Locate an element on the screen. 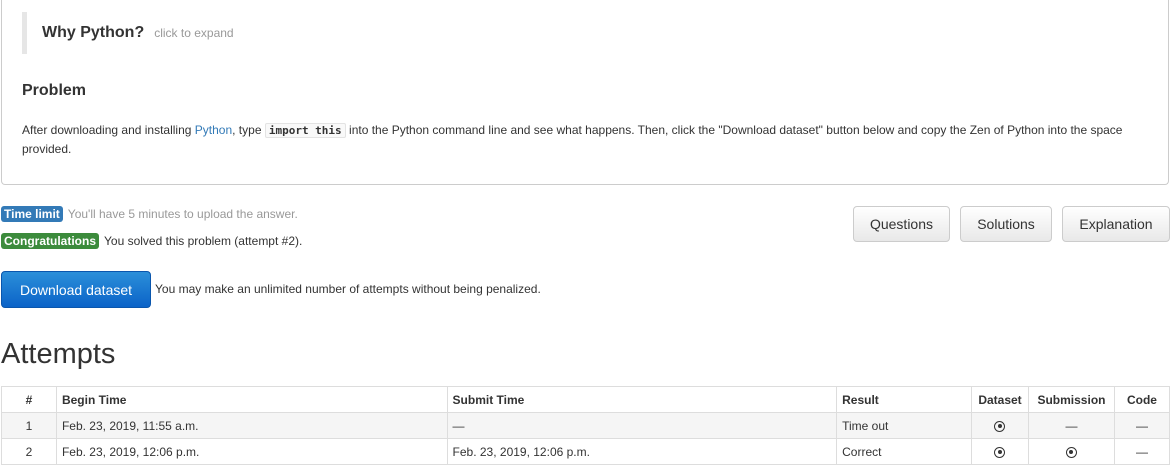 This screenshot has height=471, width=1171. congratulations-badge: Congratulations is located at coordinates (50, 241).